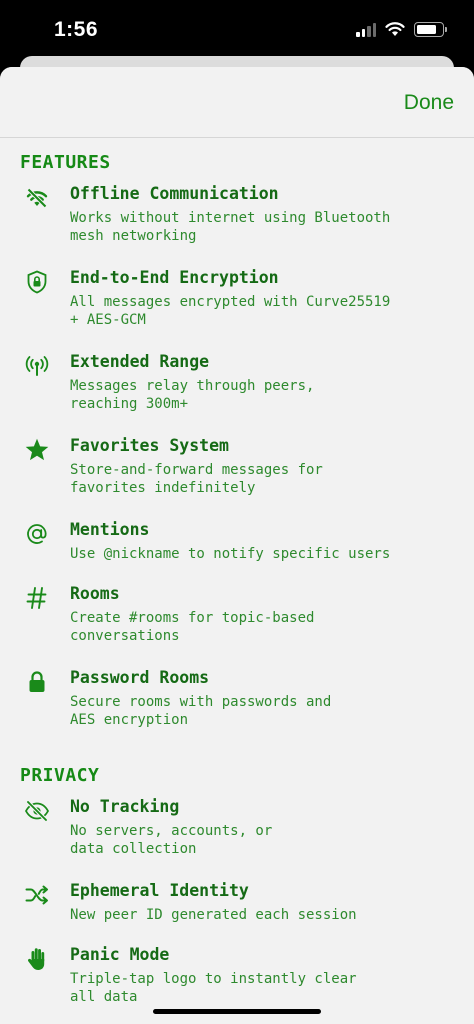 The width and height of the screenshot is (474, 1024). I want to click on hand-raised-icon, so click(37, 958).